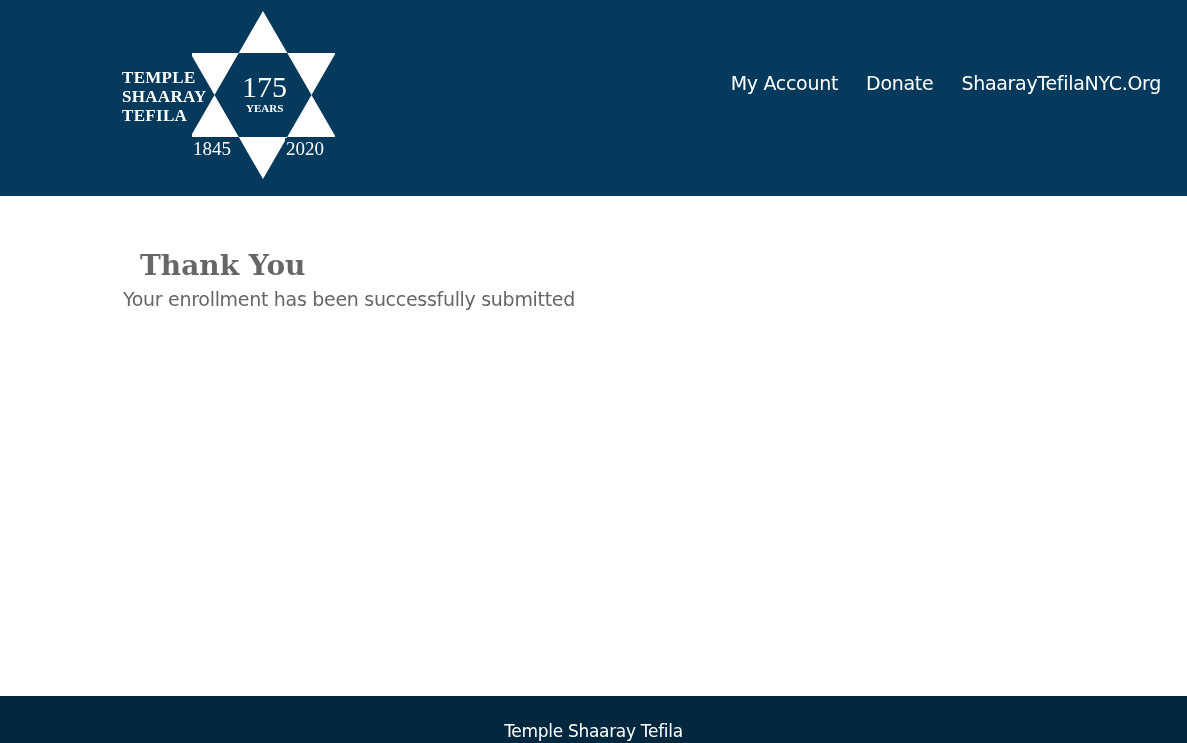 The image size is (1187, 743). I want to click on confirmation-message: Your enrollment has been successfully submitted, so click(349, 299).